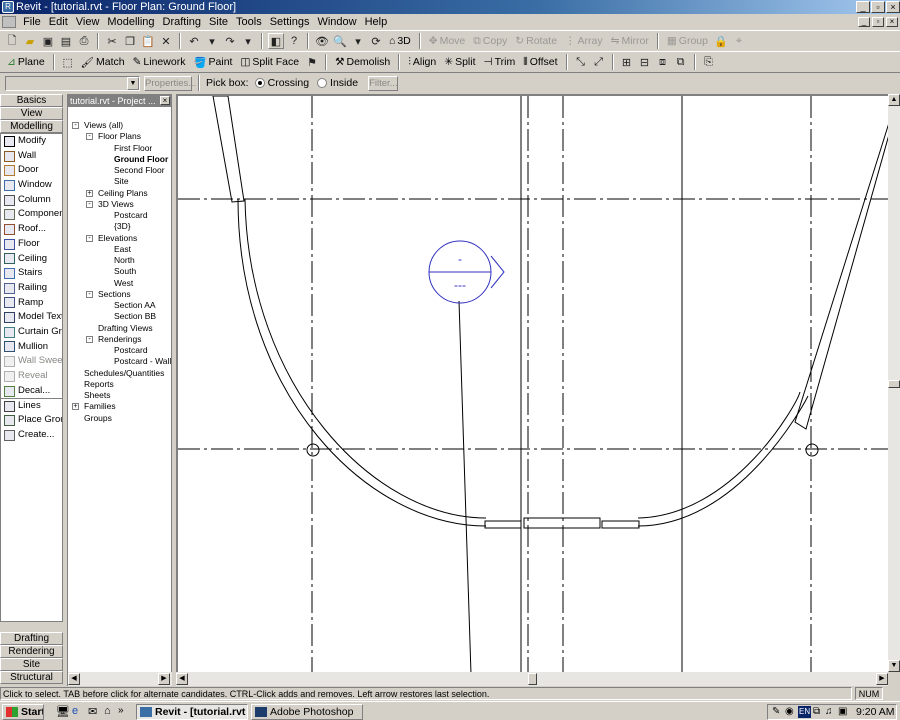 This screenshot has width=900, height=720. What do you see at coordinates (31, 361) in the screenshot?
I see `design-item-wall-sweep: Wall Sweep` at bounding box center [31, 361].